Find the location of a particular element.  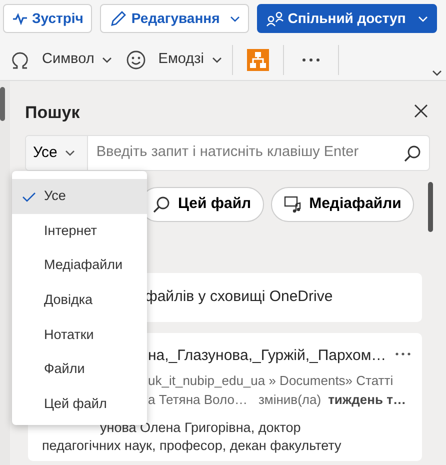

close-icon is located at coordinates (421, 111).